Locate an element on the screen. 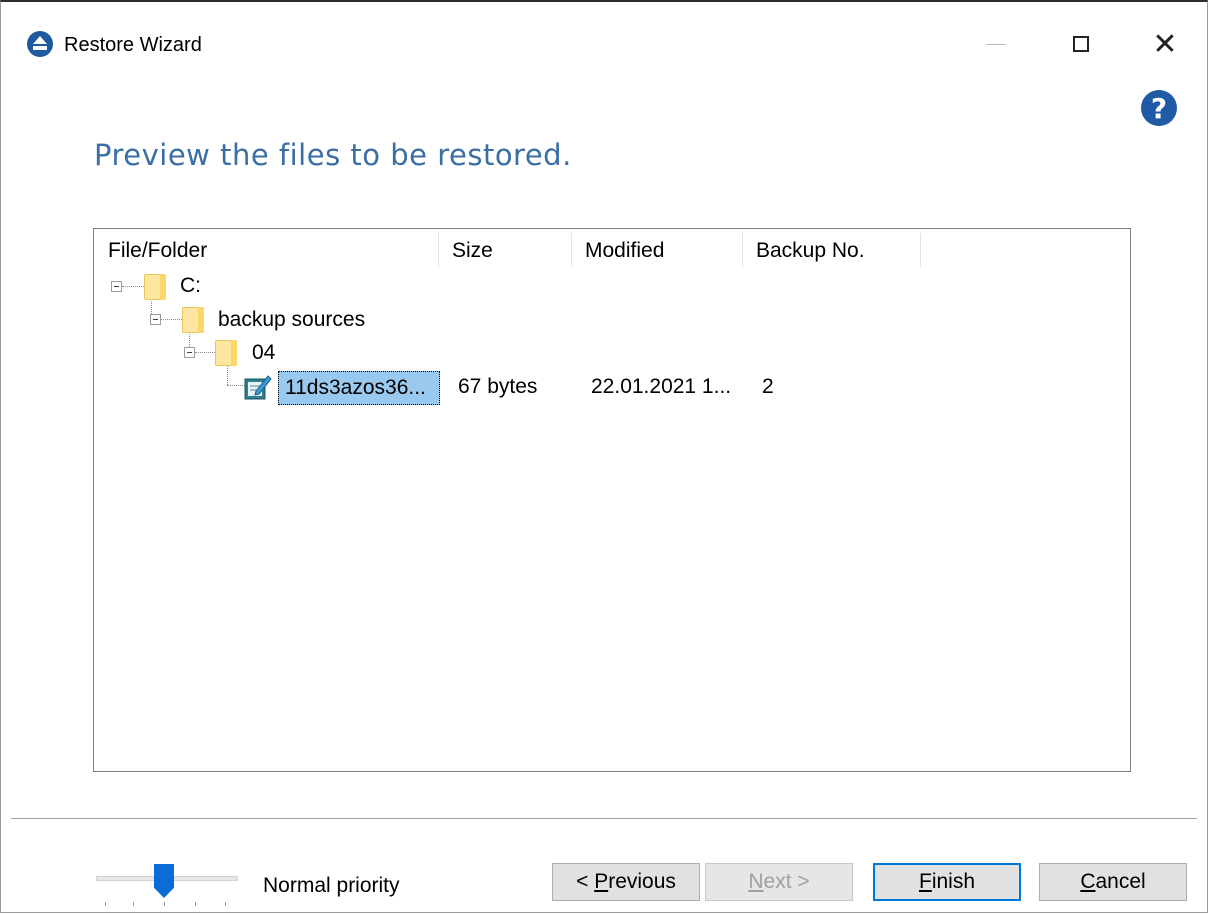  cancel-button: Cancel is located at coordinates (1113, 882).